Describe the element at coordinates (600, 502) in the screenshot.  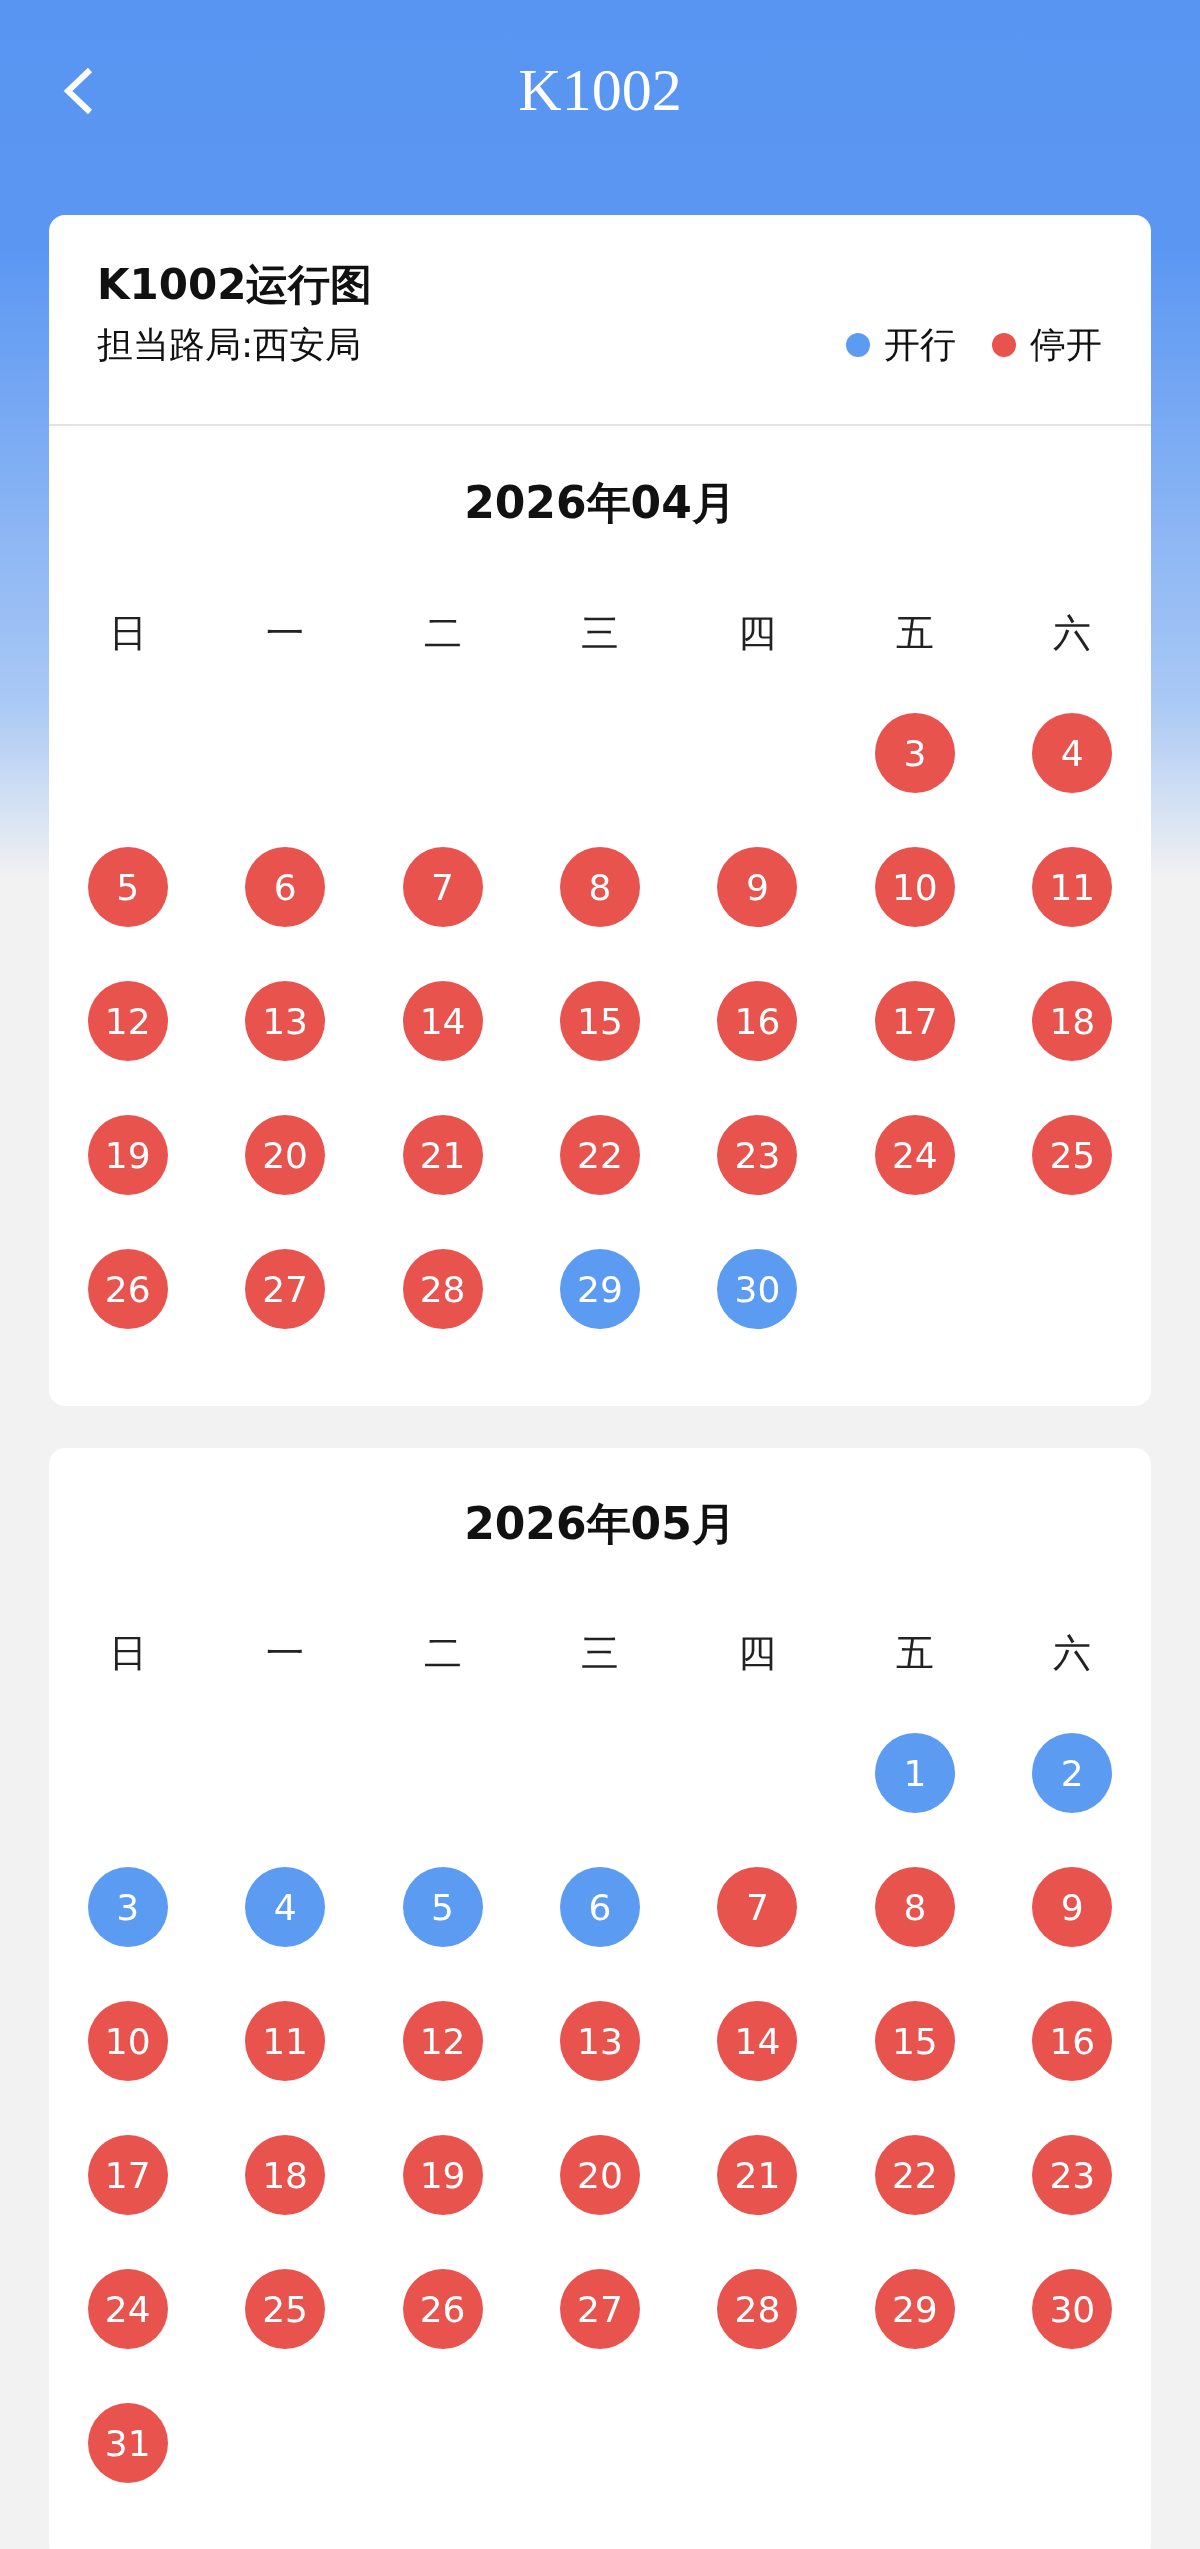
I see `month-title: 2026年04月` at that location.